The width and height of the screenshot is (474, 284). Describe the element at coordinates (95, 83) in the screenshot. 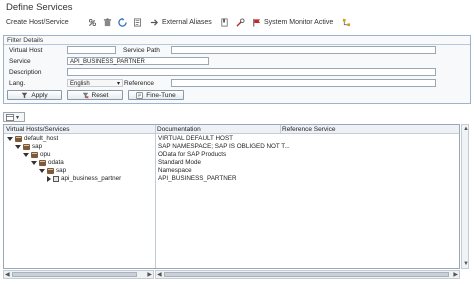

I see `lang-select: English ▾` at that location.